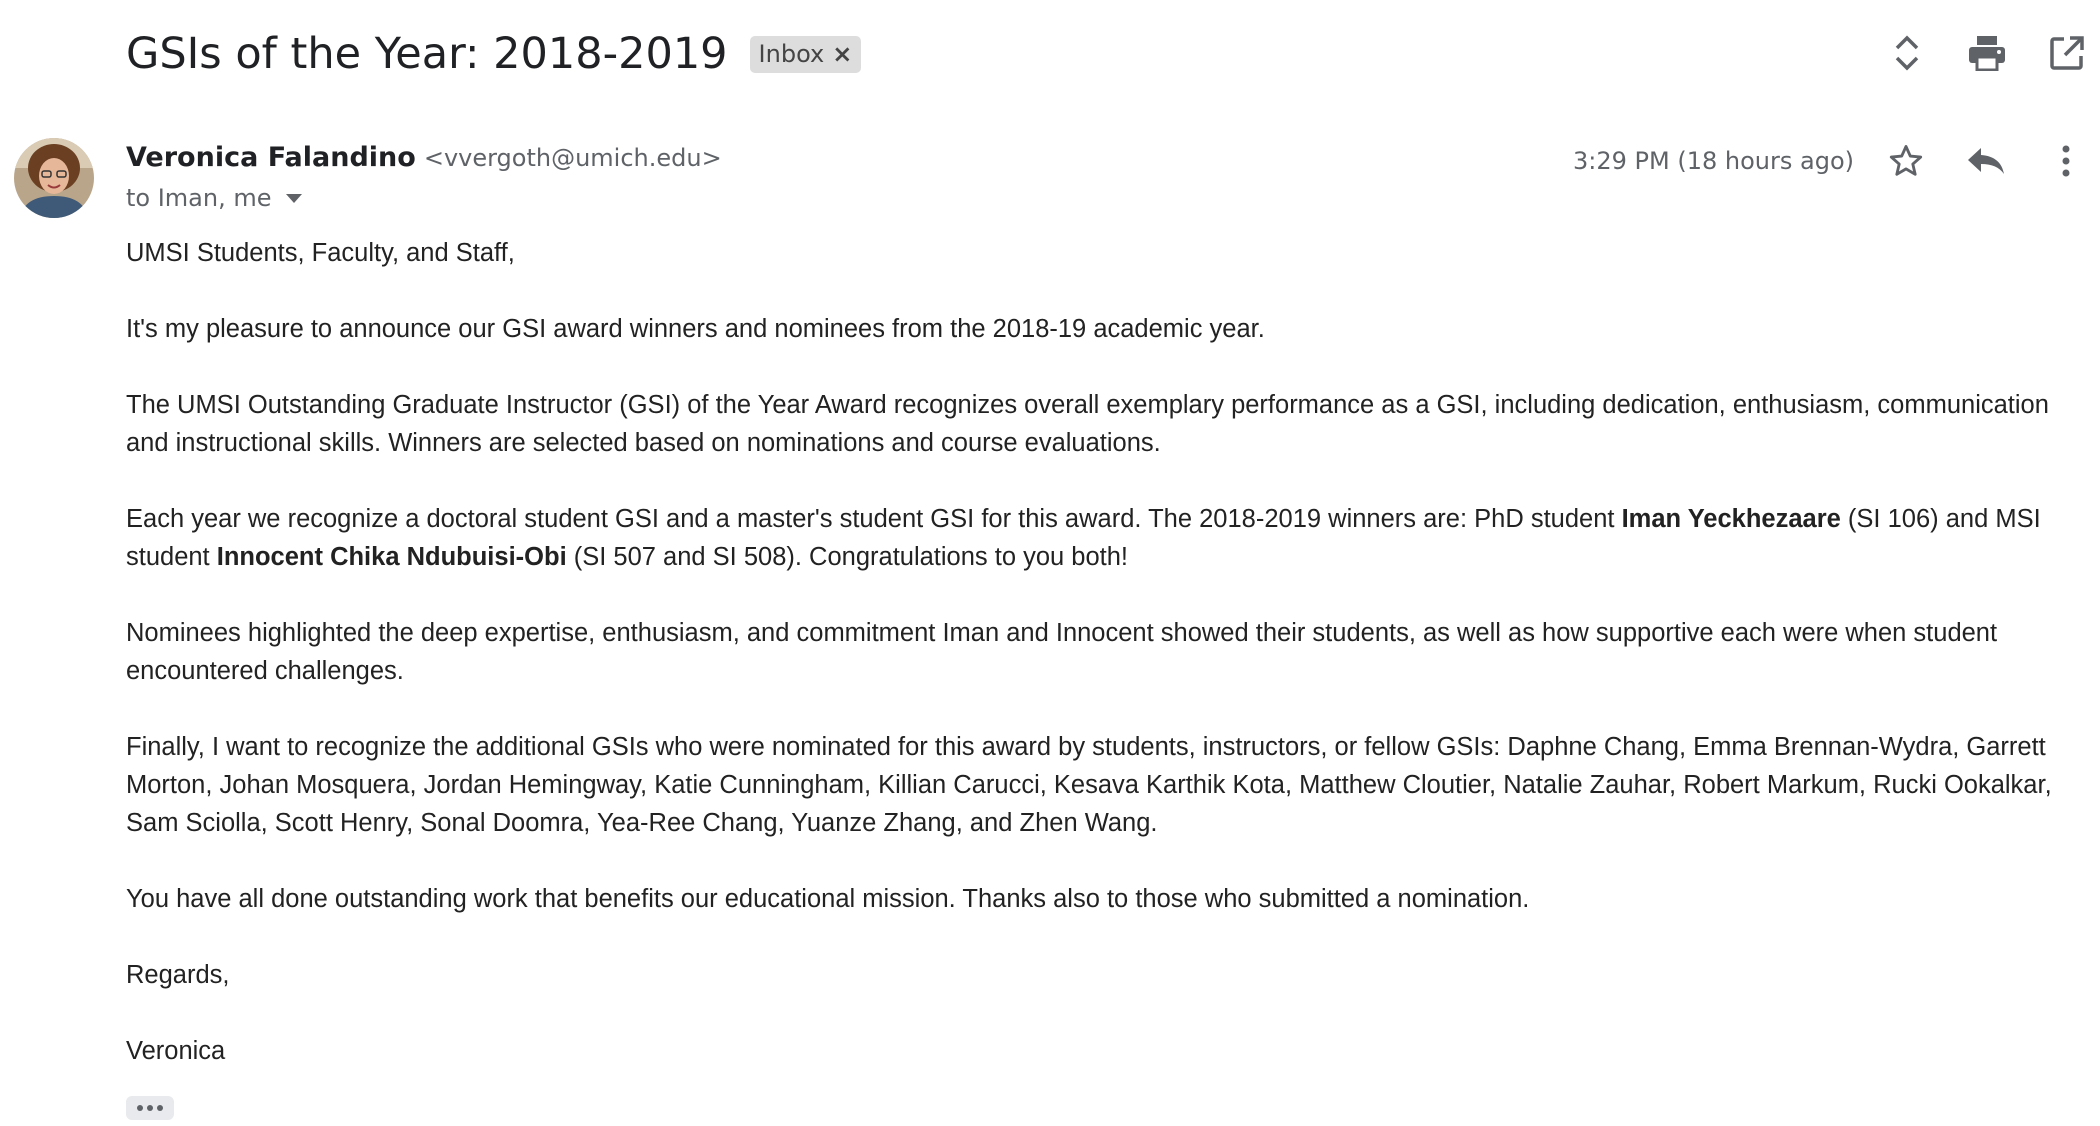 The width and height of the screenshot is (2100, 1126). Describe the element at coordinates (1907, 53) in the screenshot. I see `unfold-icon` at that location.